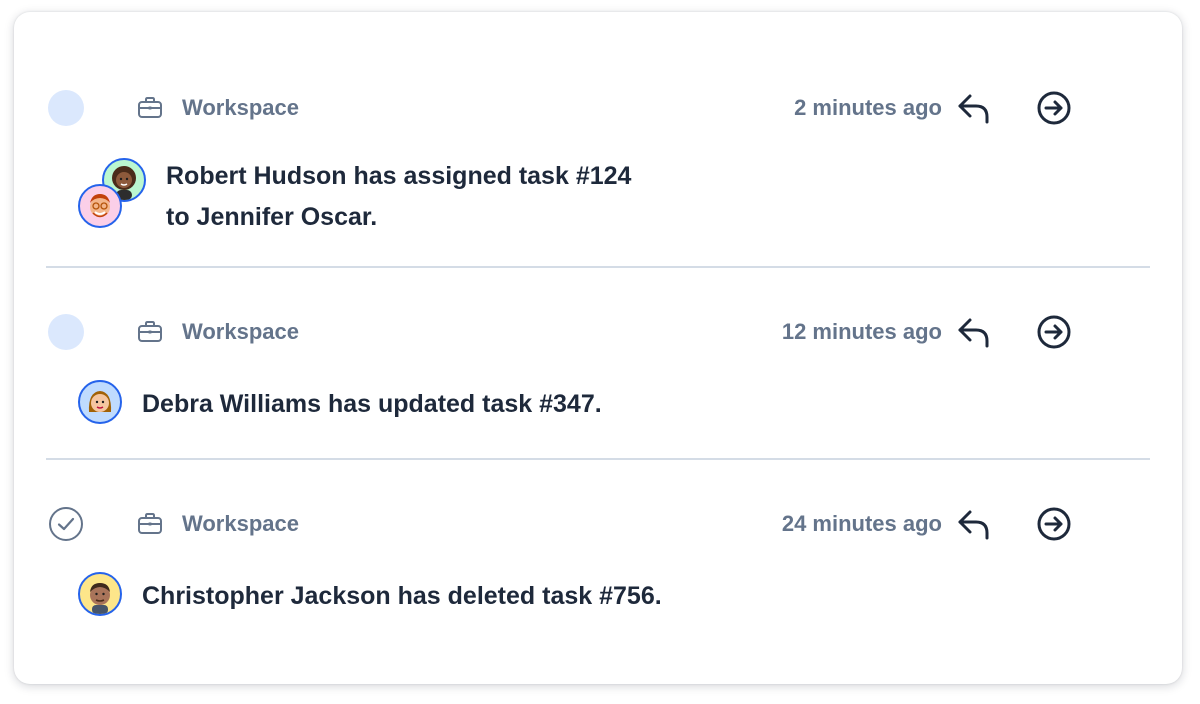 The image size is (1200, 704). I want to click on timestamp: 12 minutes ago, so click(861, 331).